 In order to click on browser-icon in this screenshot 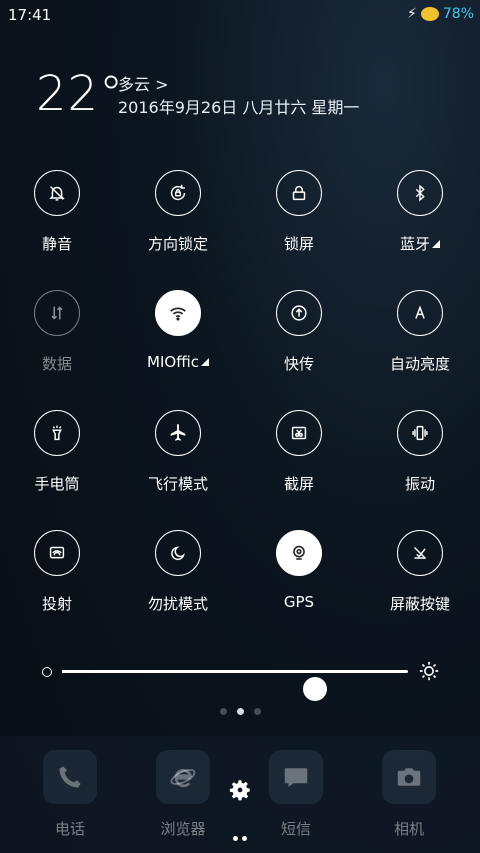, I will do `click(183, 777)`.